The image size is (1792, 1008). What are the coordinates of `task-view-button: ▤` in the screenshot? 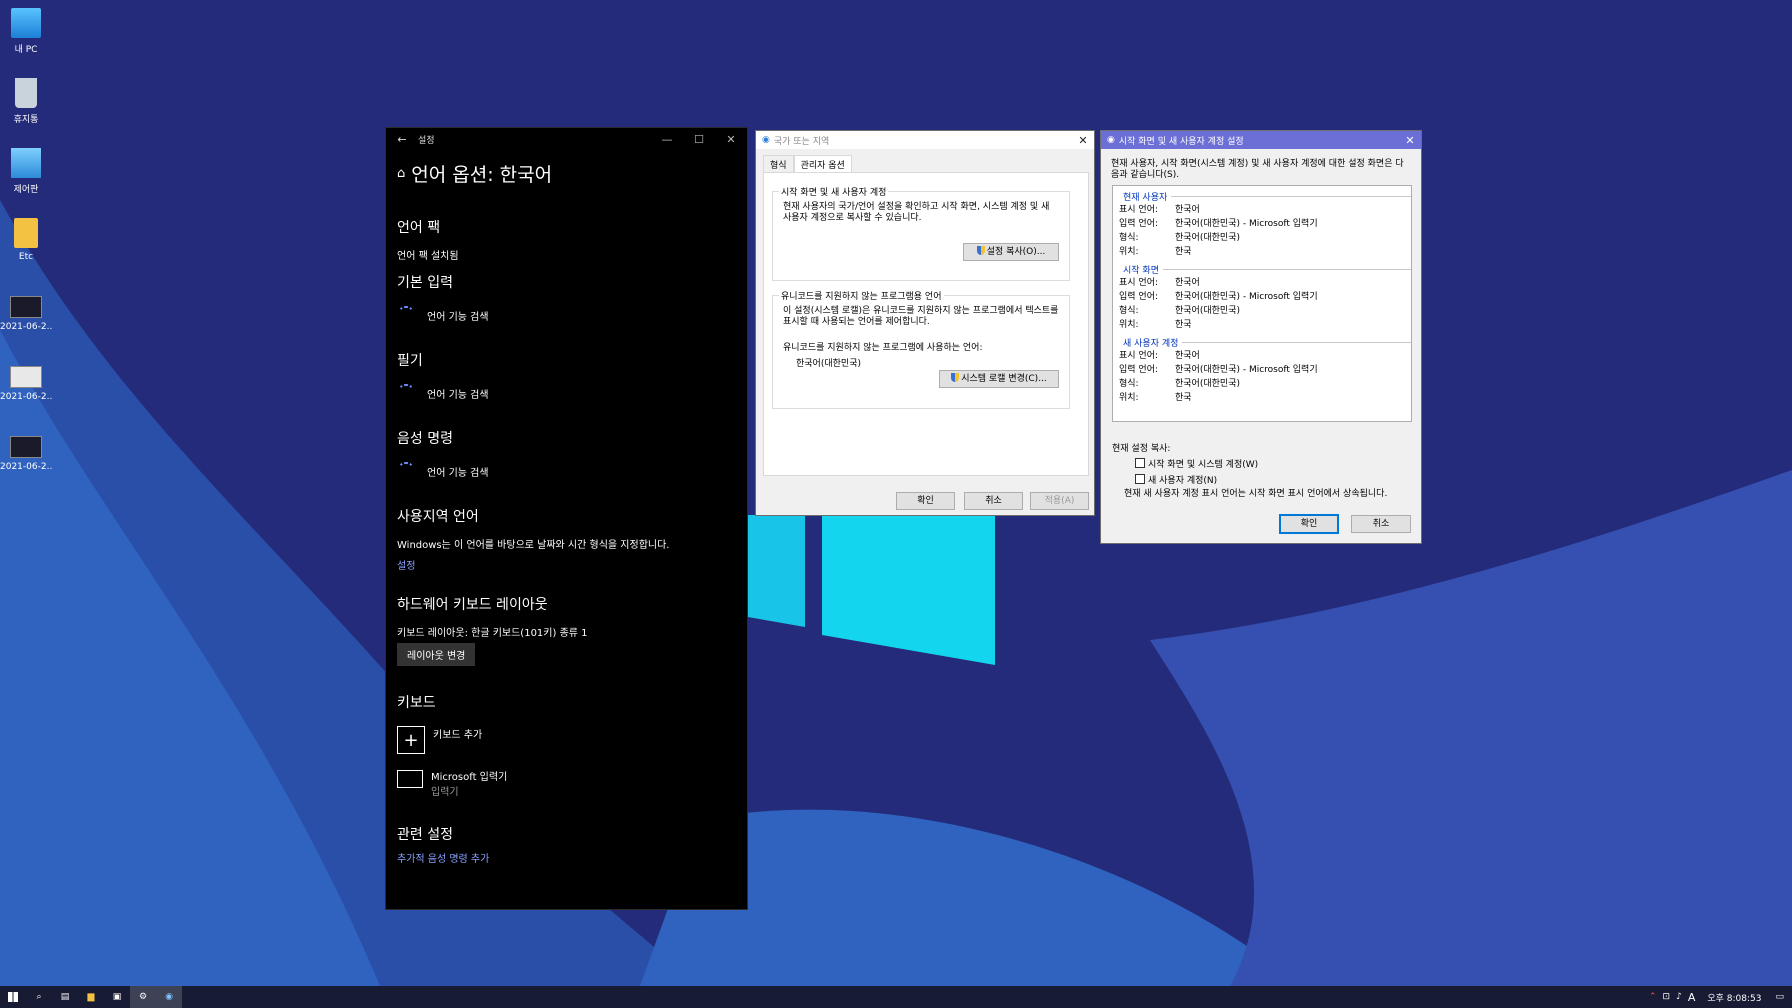 It's located at (65, 997).